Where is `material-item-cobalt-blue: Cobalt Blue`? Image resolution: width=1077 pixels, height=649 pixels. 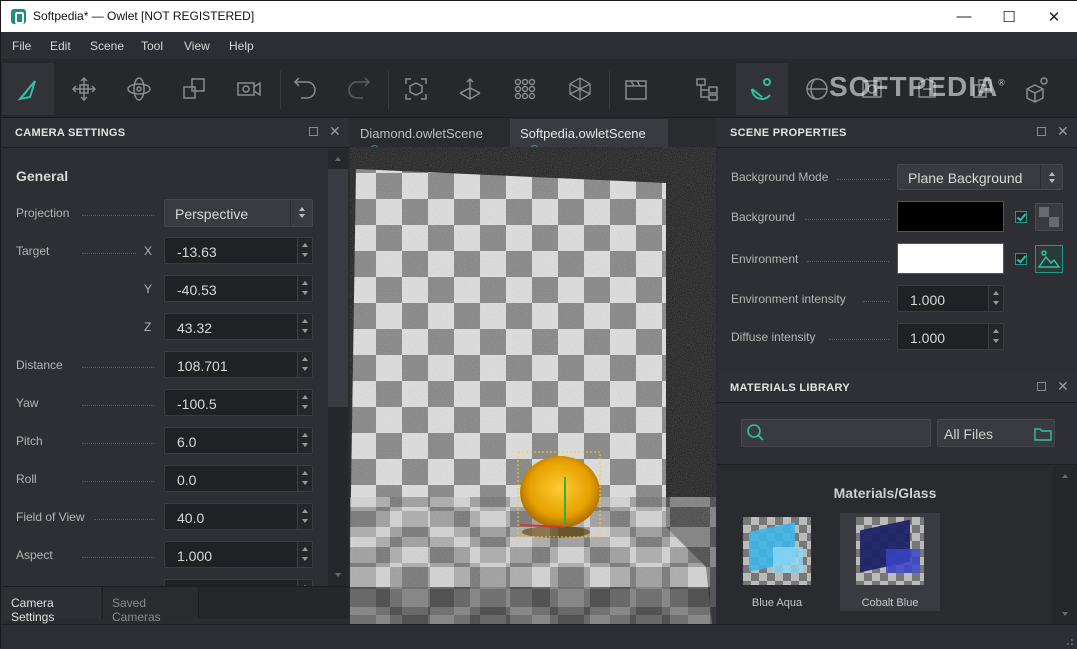
material-item-cobalt-blue: Cobalt Blue is located at coordinates (890, 562).